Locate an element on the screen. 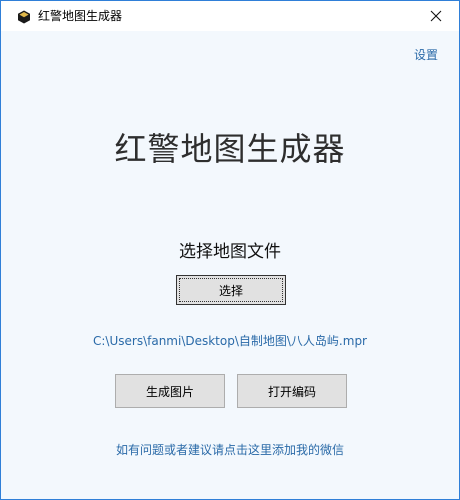 This screenshot has width=460, height=500. close-button is located at coordinates (436, 16).